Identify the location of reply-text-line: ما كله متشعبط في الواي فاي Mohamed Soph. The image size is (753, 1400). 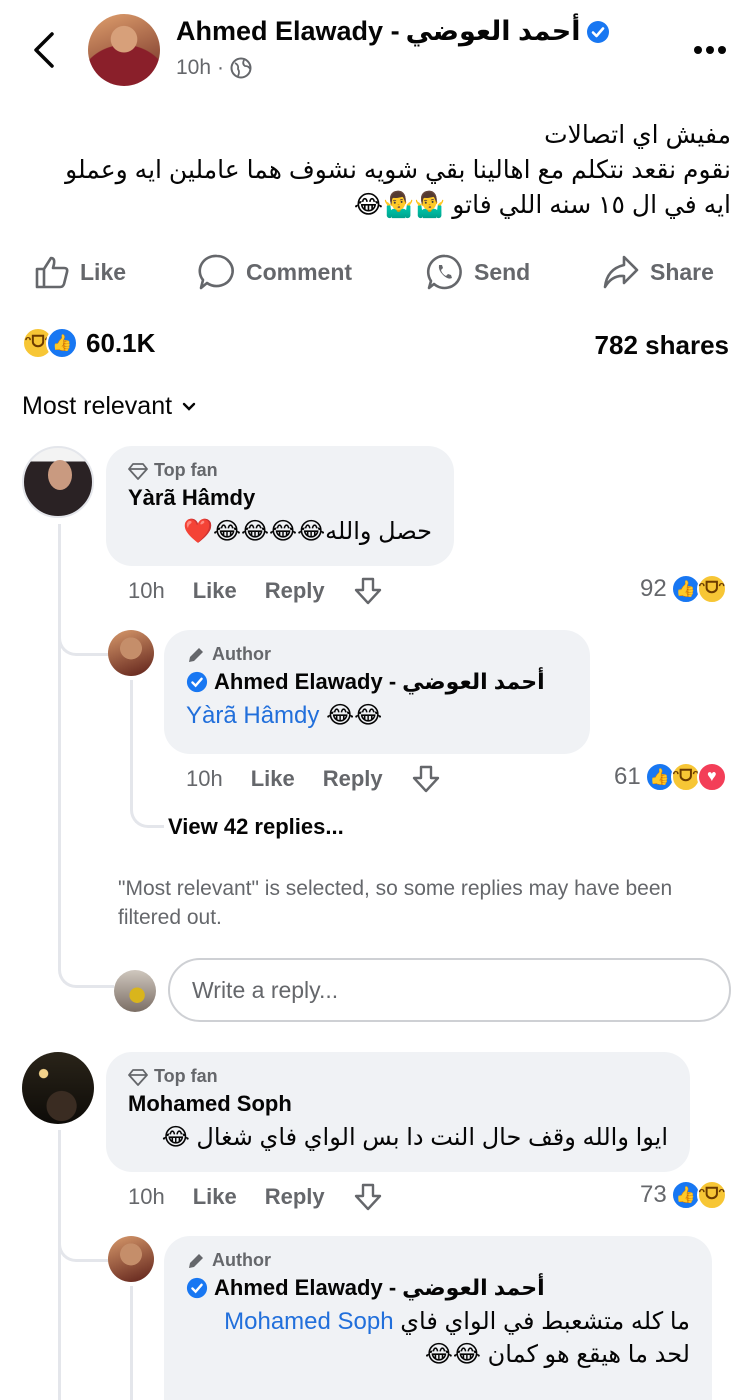
(438, 1321).